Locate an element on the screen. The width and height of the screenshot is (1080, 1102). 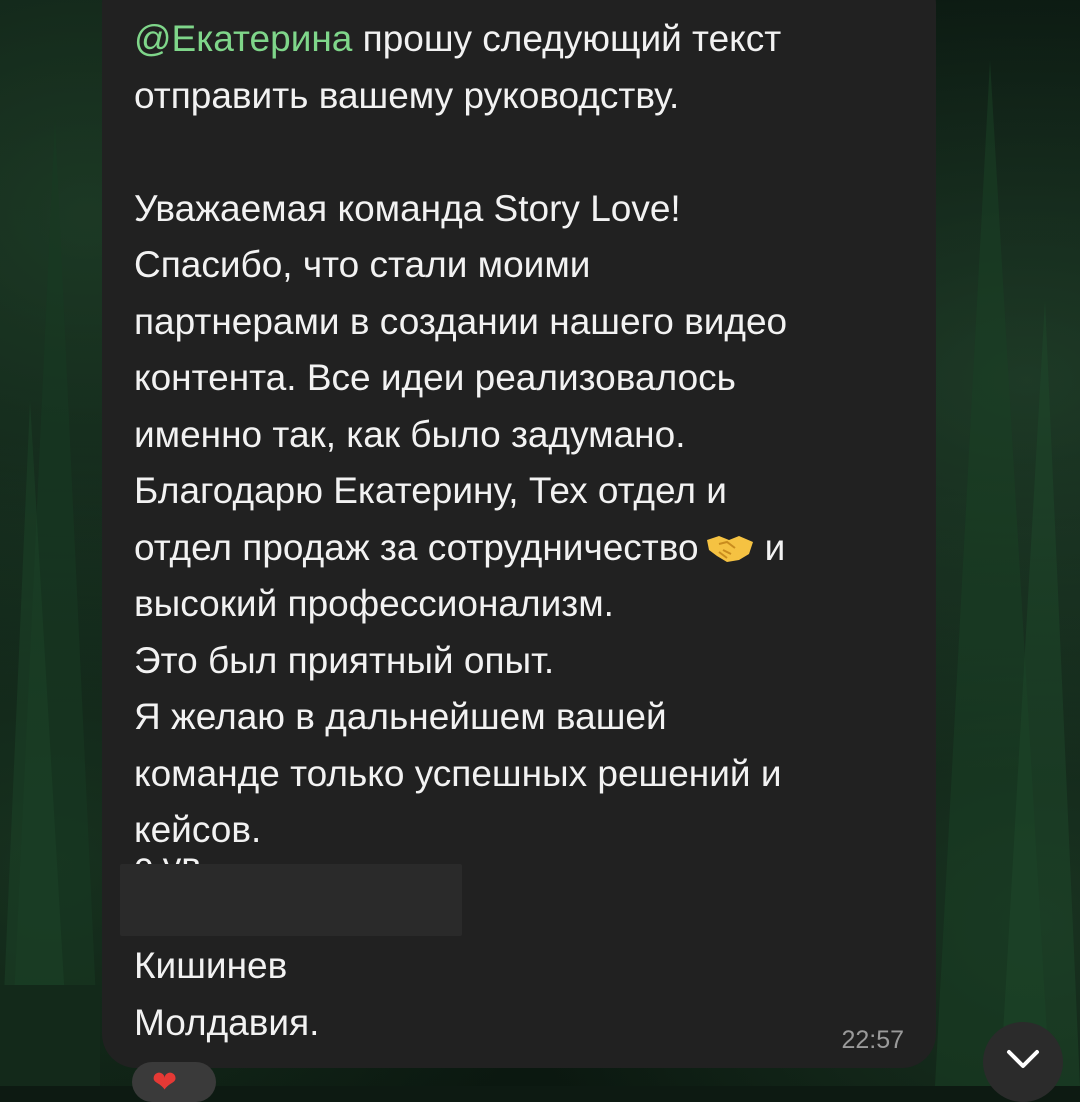
handshake-emoji is located at coordinates (729, 548).